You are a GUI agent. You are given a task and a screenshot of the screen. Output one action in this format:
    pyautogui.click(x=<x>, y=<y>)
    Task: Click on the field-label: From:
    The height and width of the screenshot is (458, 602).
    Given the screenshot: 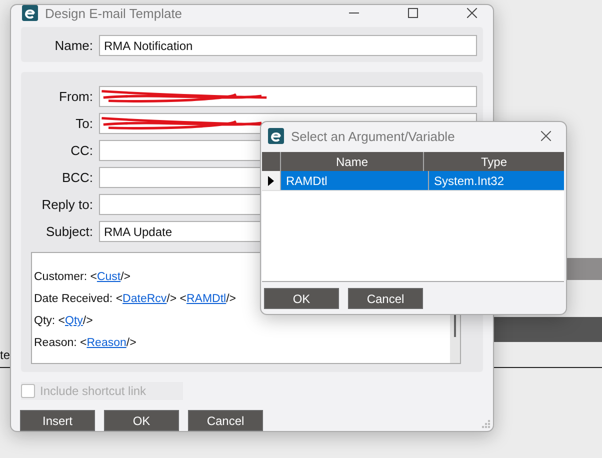 What is the action you would take?
    pyautogui.click(x=75, y=96)
    